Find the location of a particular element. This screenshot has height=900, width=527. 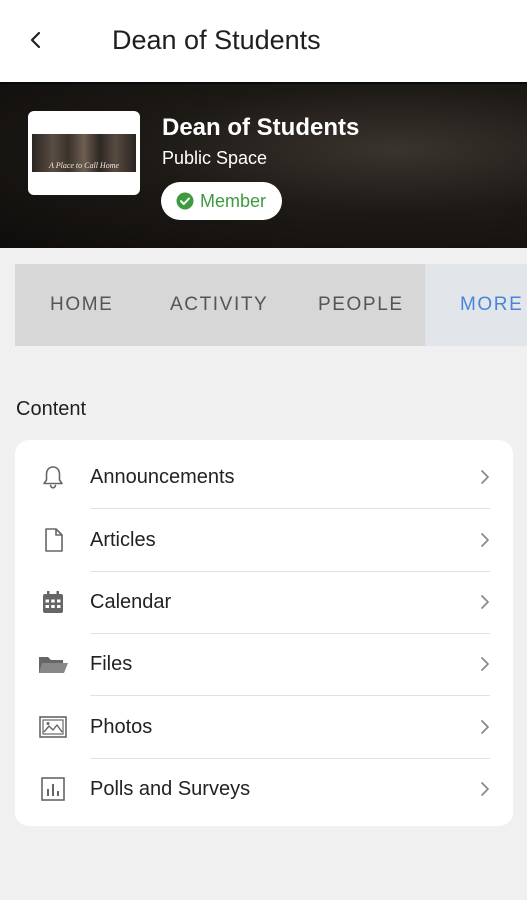

page-title: Dean of Students is located at coordinates (216, 40).